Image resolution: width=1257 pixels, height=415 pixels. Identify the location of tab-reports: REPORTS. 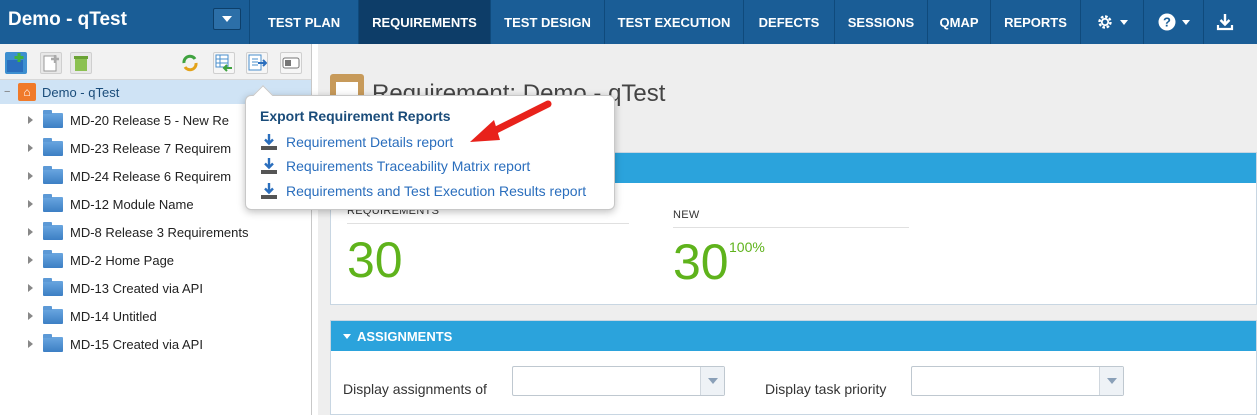
(1035, 22).